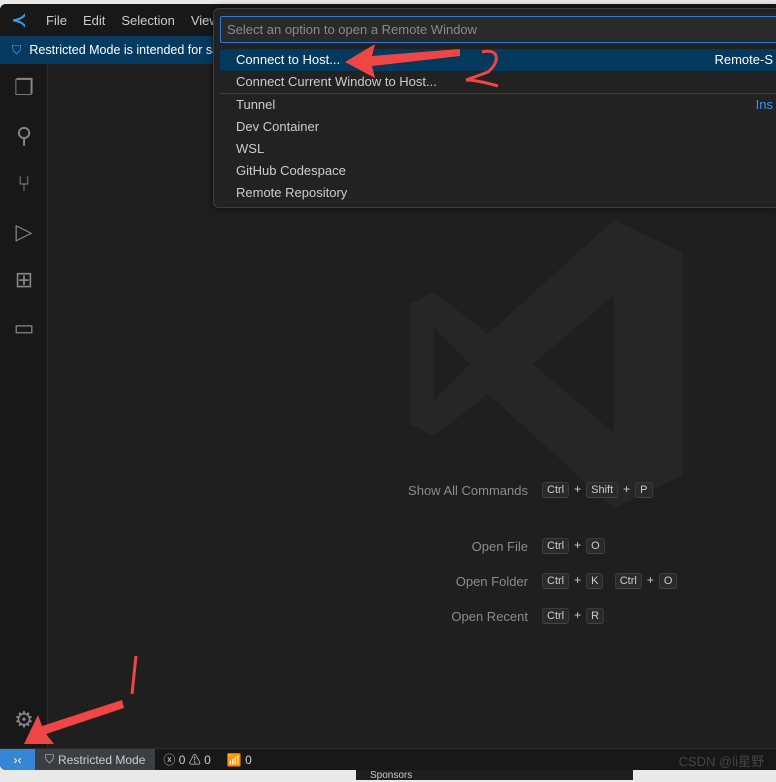 This screenshot has width=776, height=782. Describe the element at coordinates (194, 760) in the screenshot. I see `warning-icon: ⚠` at that location.